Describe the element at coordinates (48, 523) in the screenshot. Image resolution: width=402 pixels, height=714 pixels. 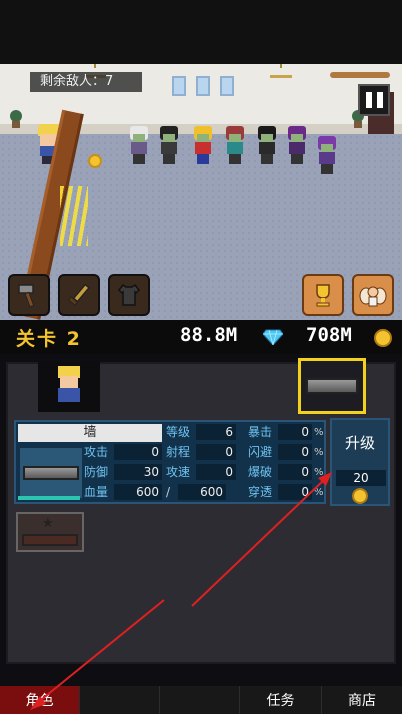
I see `star-icon: ★` at that location.